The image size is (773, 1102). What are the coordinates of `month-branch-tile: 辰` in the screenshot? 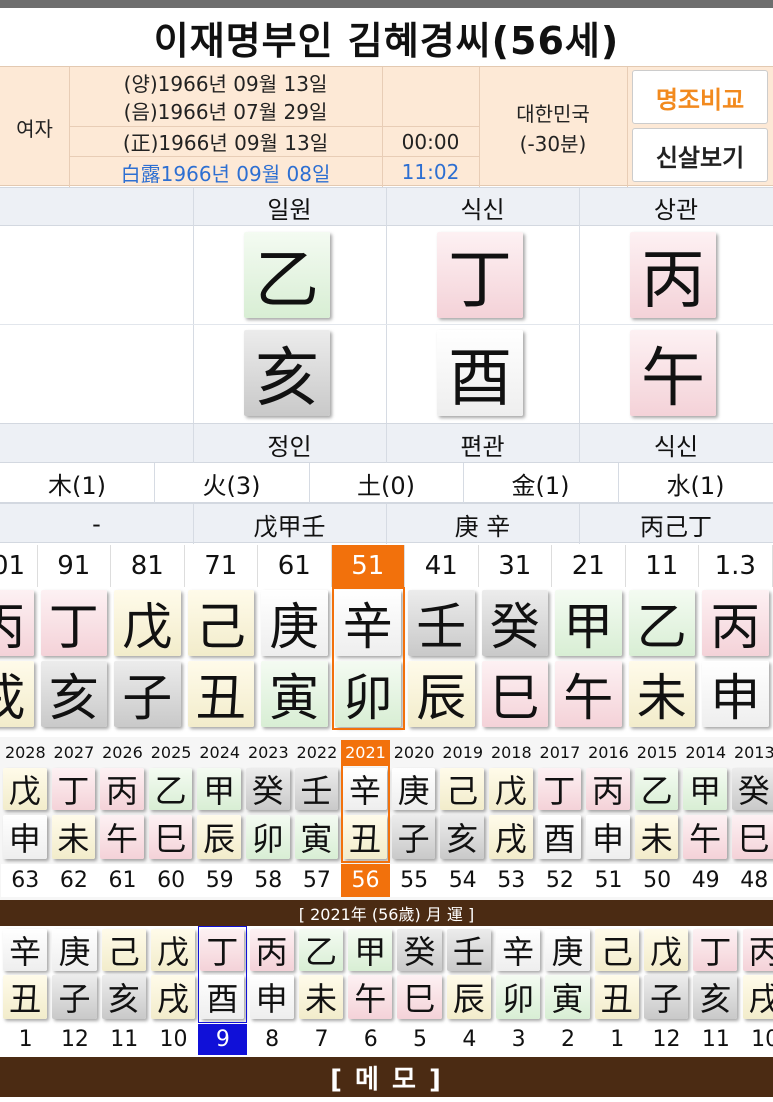 It's located at (468, 997).